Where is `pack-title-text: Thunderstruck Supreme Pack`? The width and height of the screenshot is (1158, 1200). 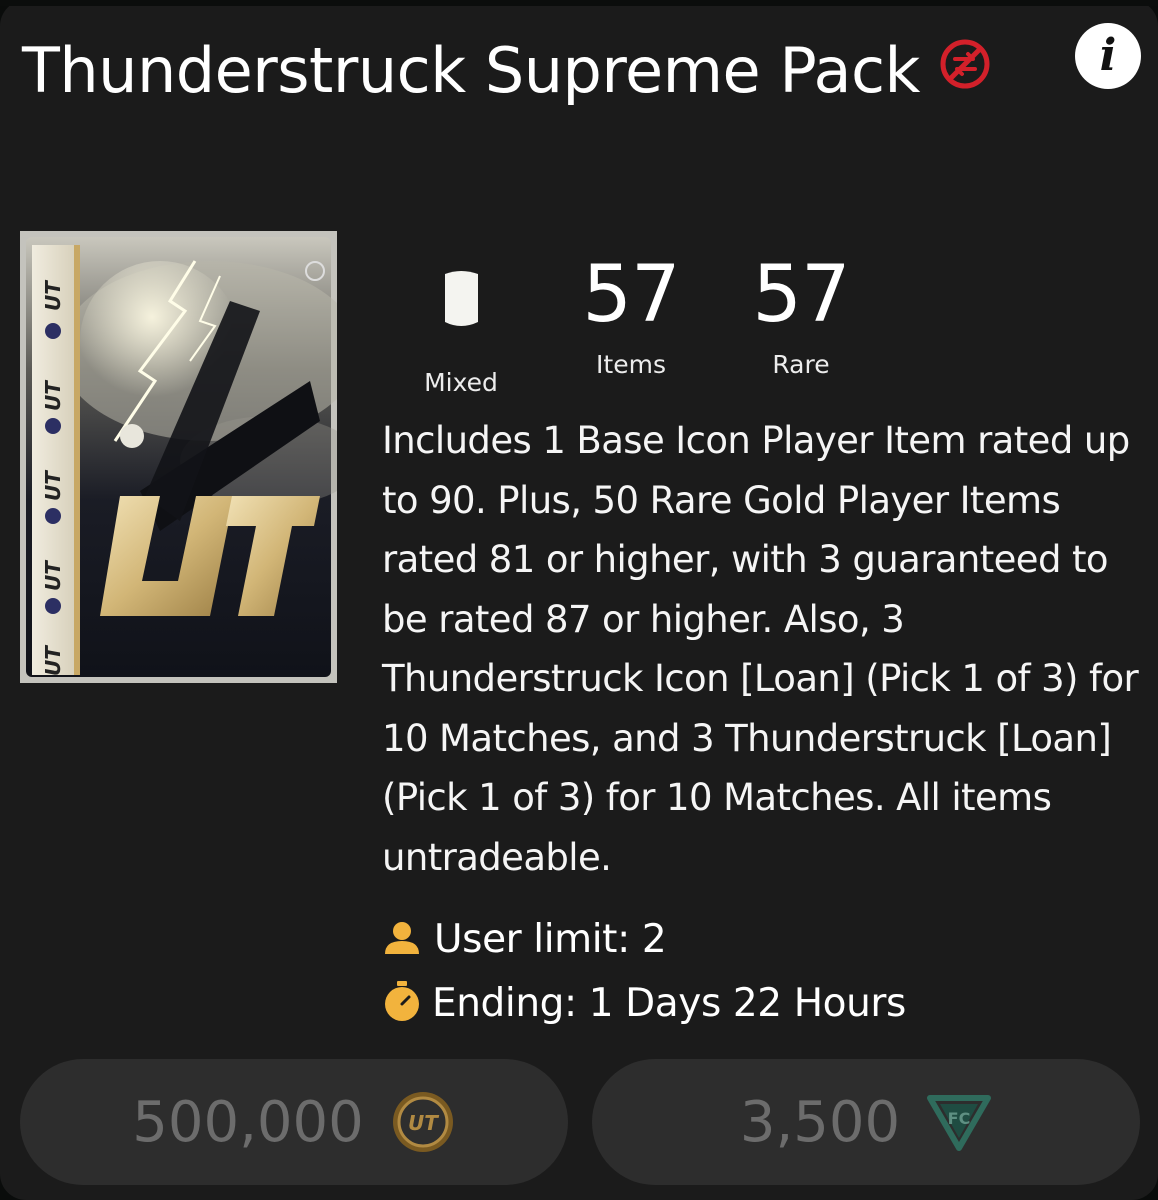
pack-title-text: Thunderstruck Supreme Pack is located at coordinates (471, 70).